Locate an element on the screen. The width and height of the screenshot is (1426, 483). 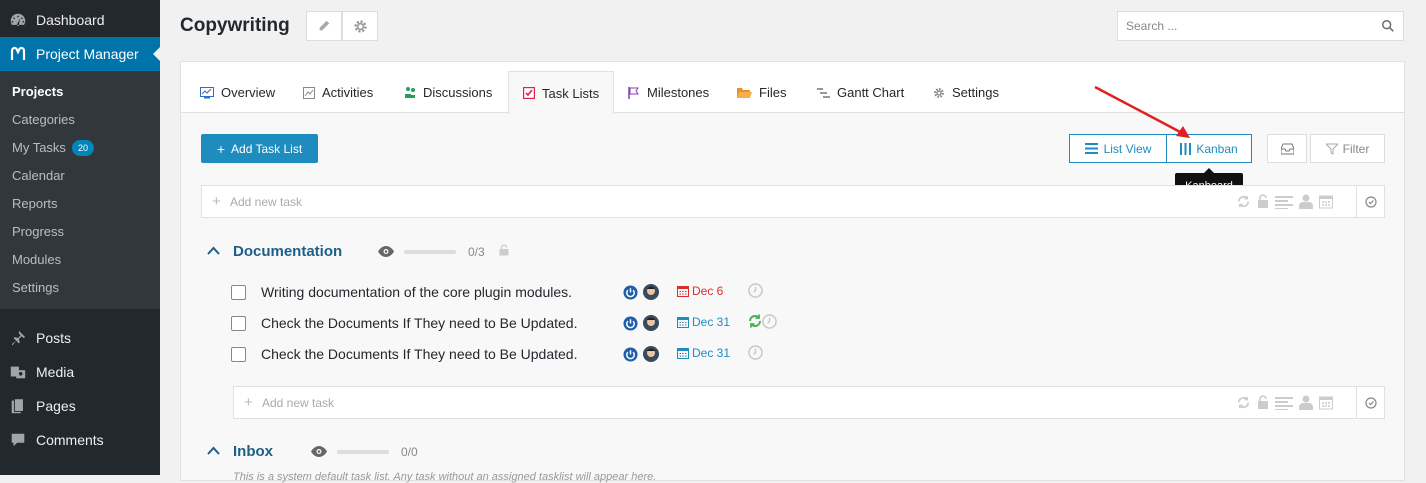
tab-overview: Overview is located at coordinates (237, 92).